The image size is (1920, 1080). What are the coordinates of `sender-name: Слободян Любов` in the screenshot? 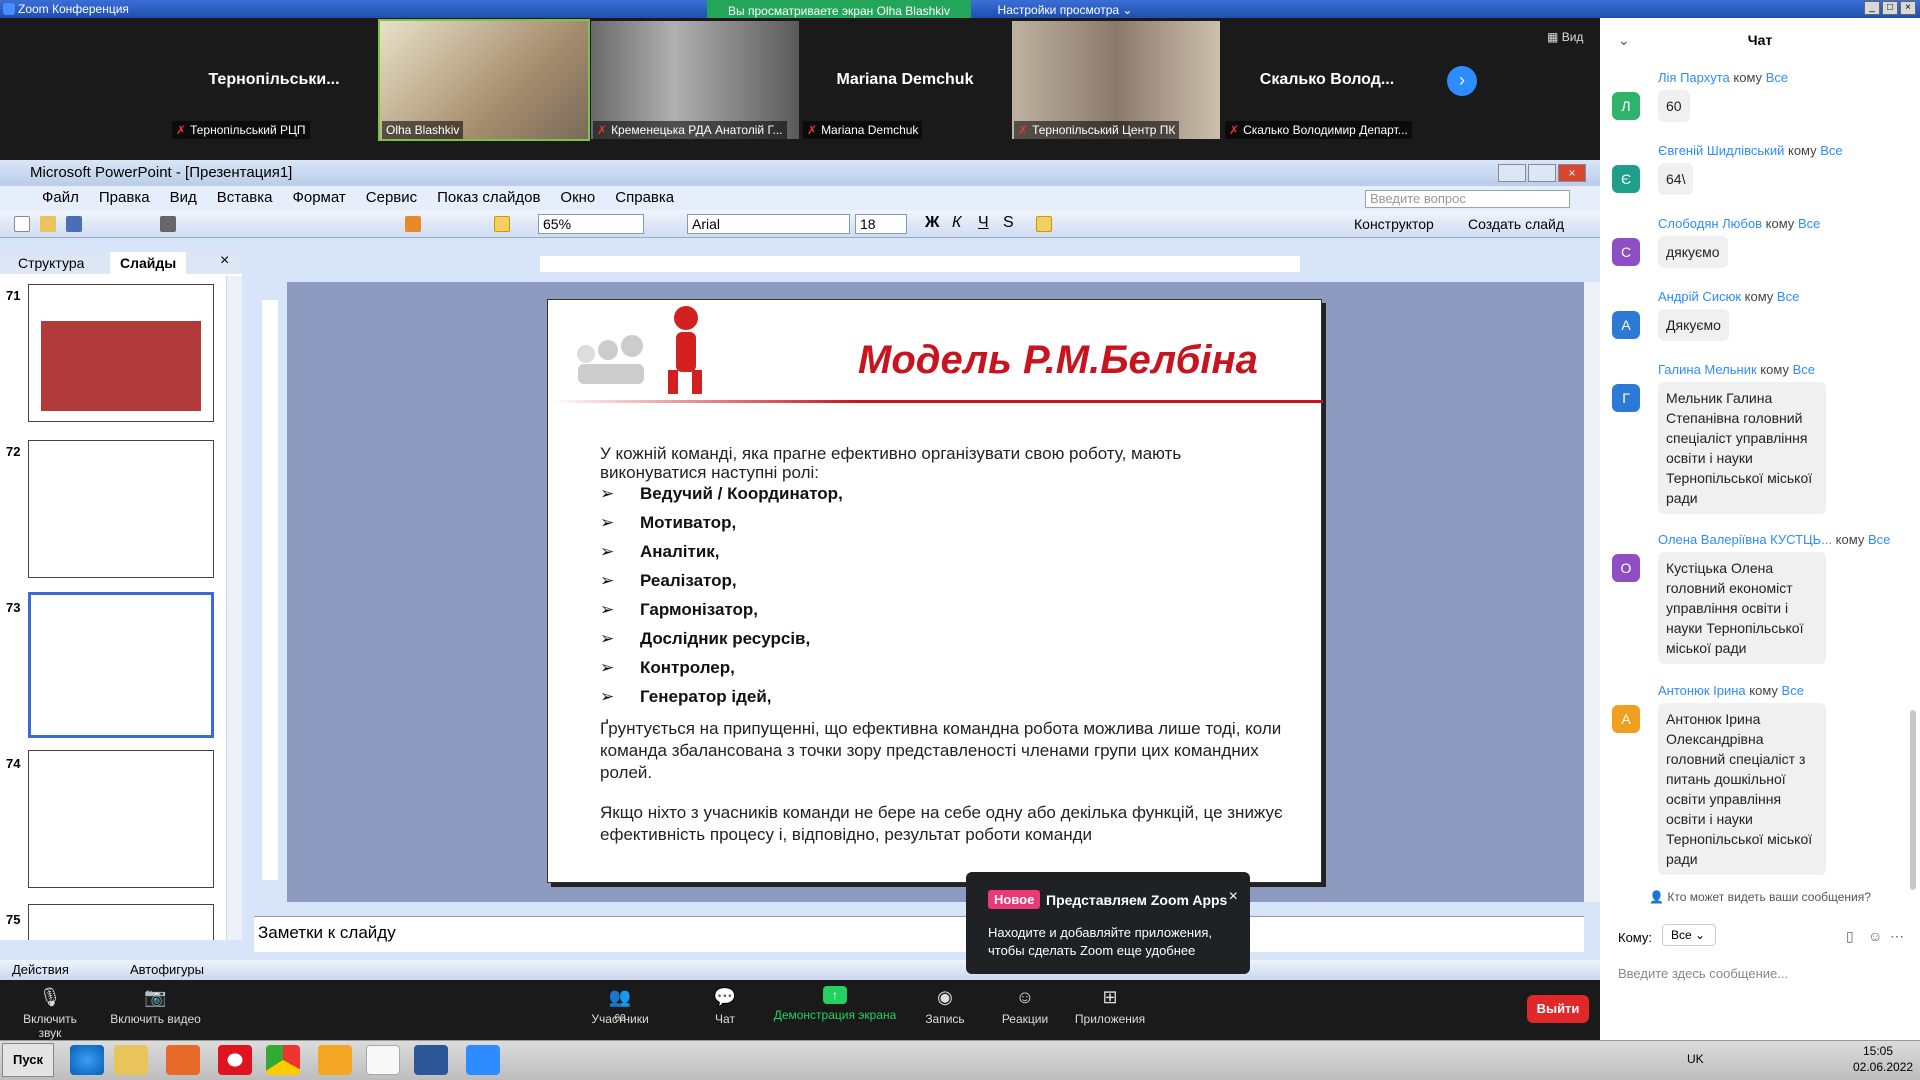 It's located at (1710, 223).